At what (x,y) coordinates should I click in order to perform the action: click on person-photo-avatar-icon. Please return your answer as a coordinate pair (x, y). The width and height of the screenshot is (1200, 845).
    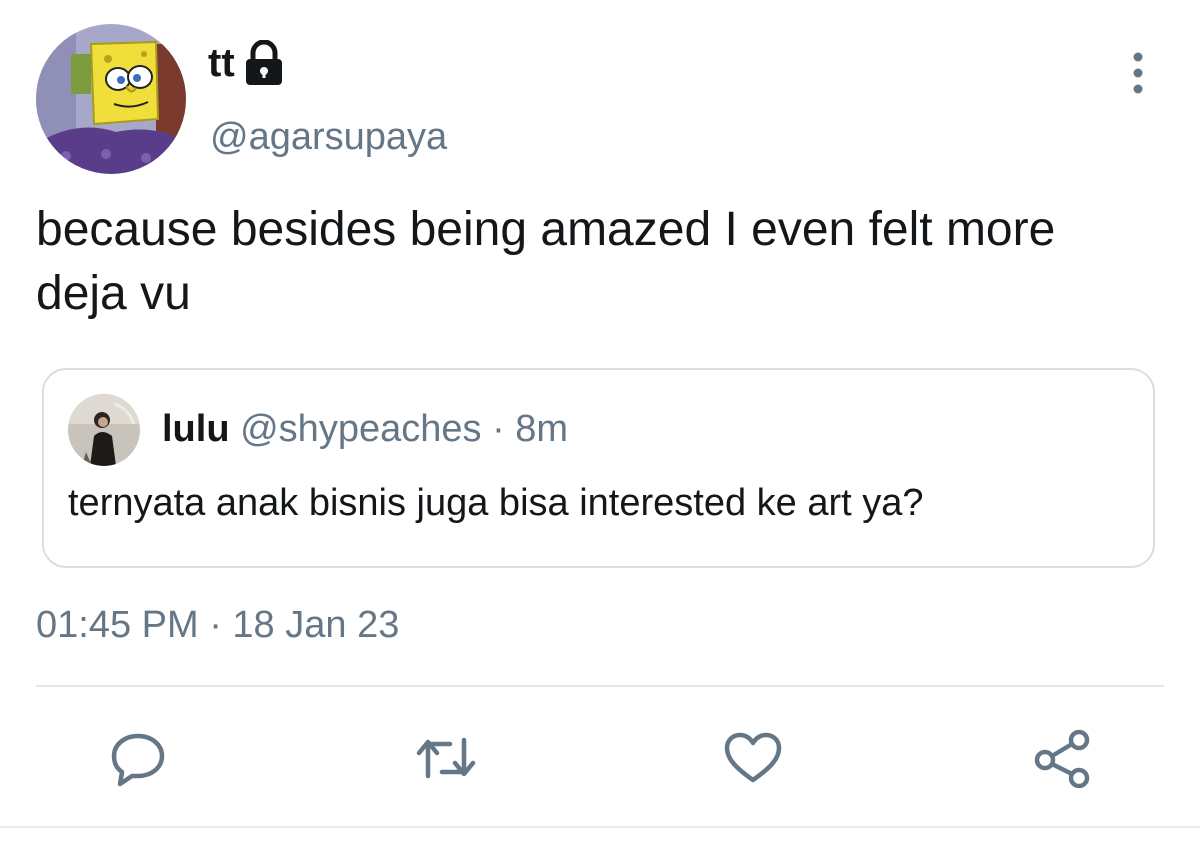
    Looking at the image, I should click on (104, 430).